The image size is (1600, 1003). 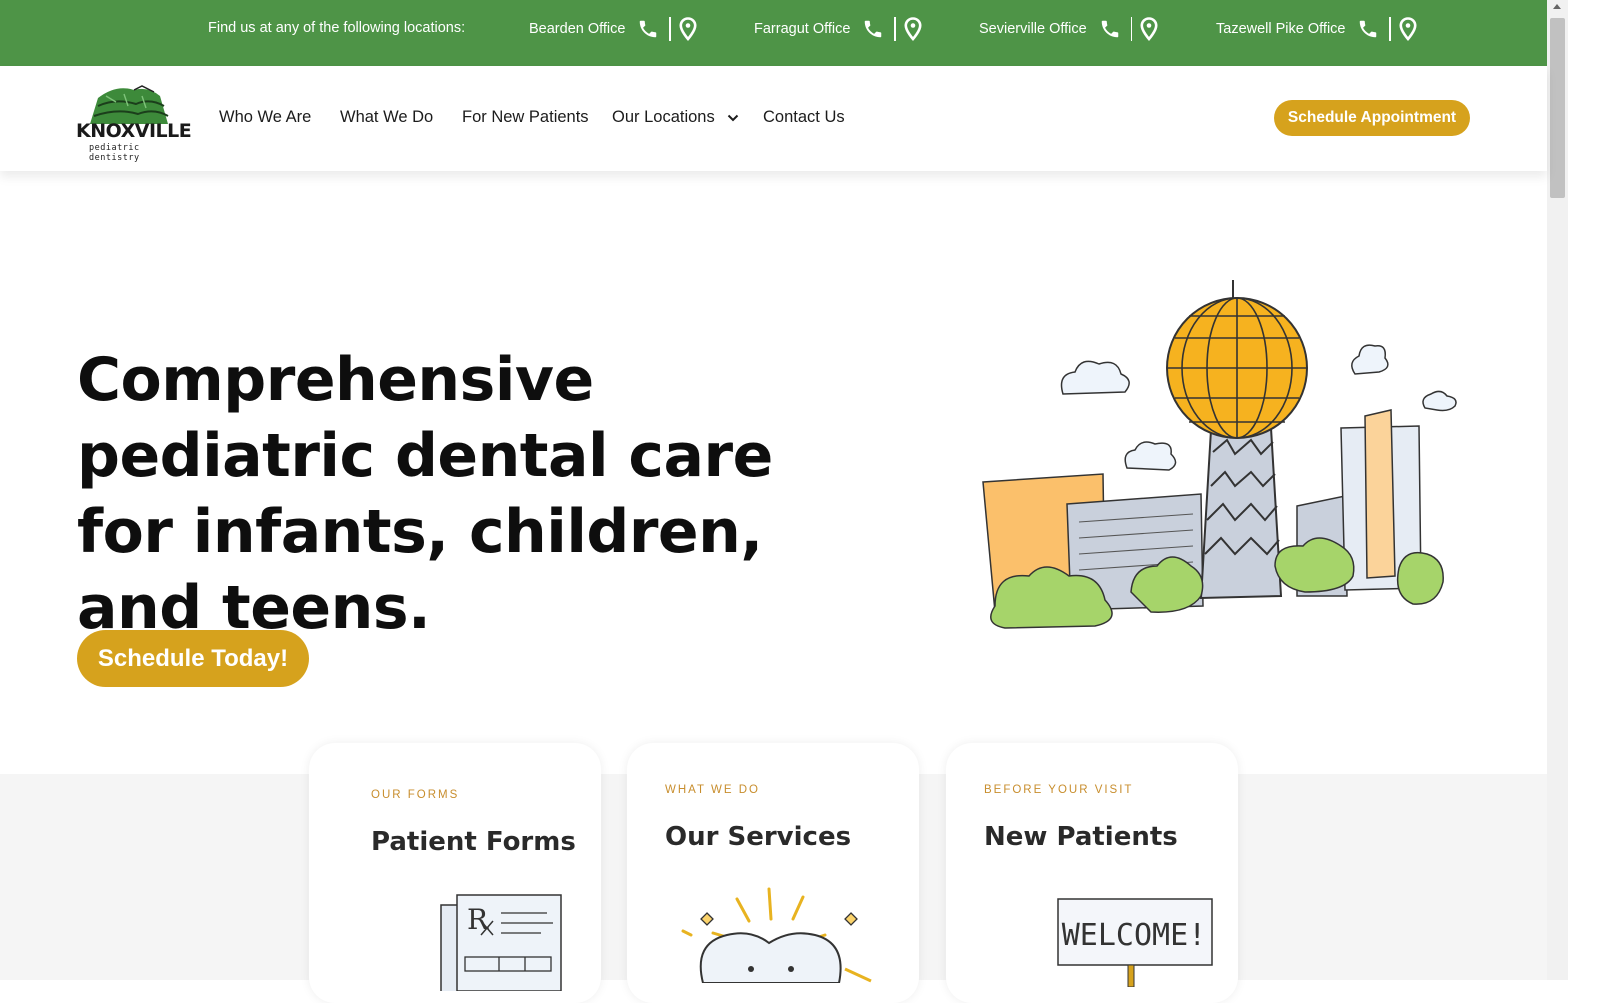 What do you see at coordinates (473, 842) in the screenshot?
I see `card-title: Patient Forms` at bounding box center [473, 842].